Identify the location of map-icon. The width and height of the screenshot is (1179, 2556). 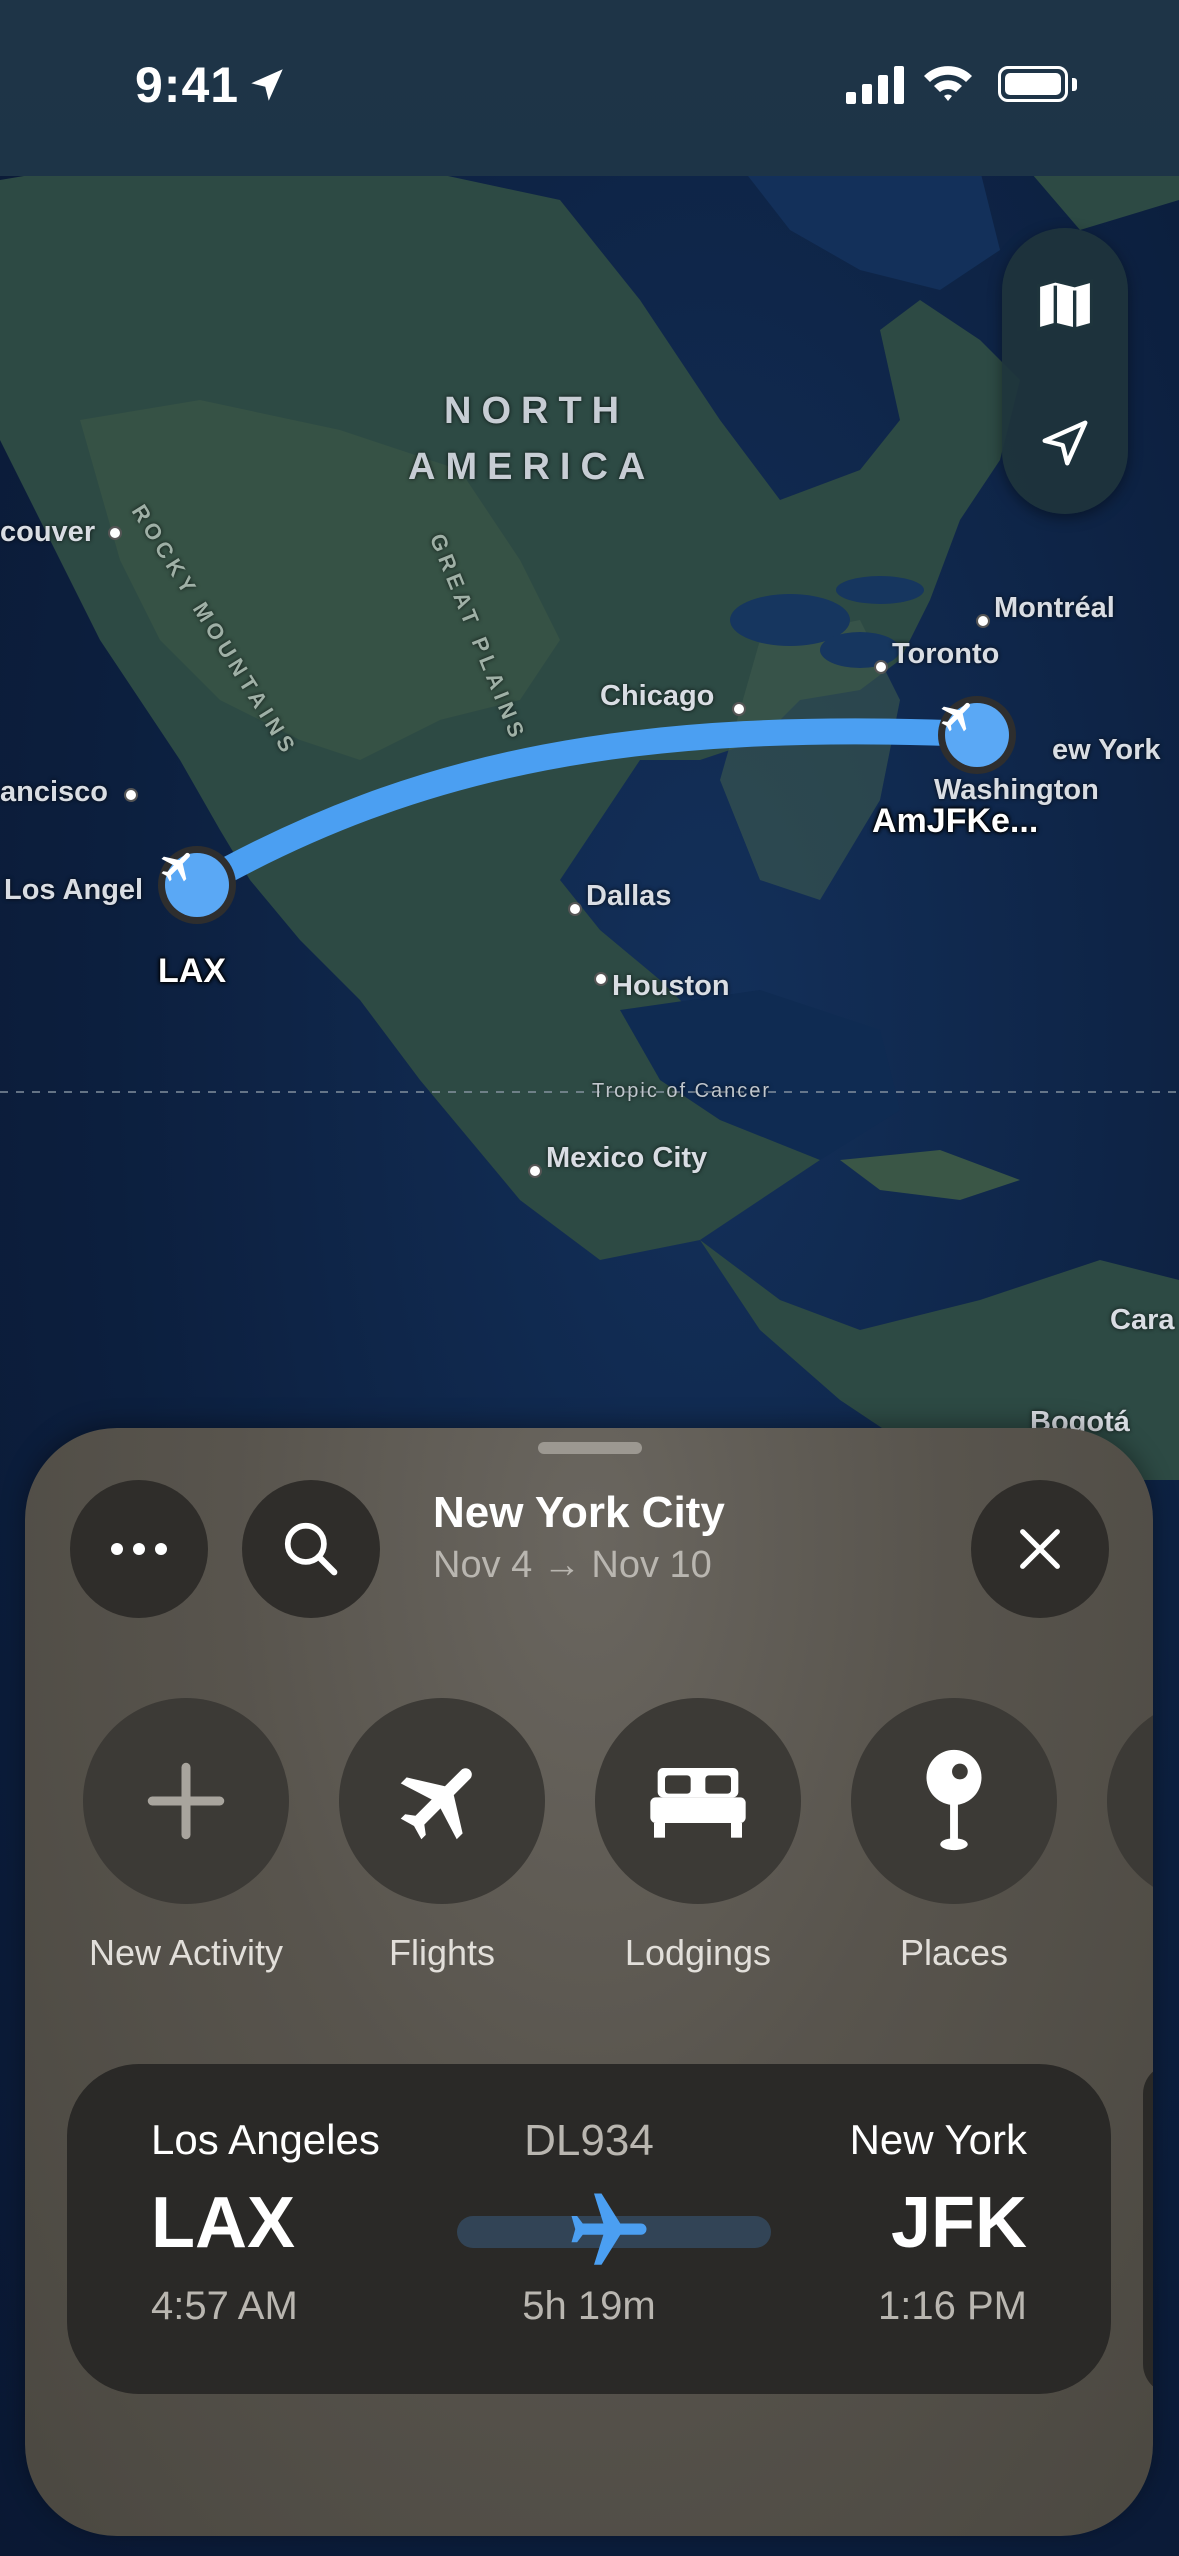
(1065, 305).